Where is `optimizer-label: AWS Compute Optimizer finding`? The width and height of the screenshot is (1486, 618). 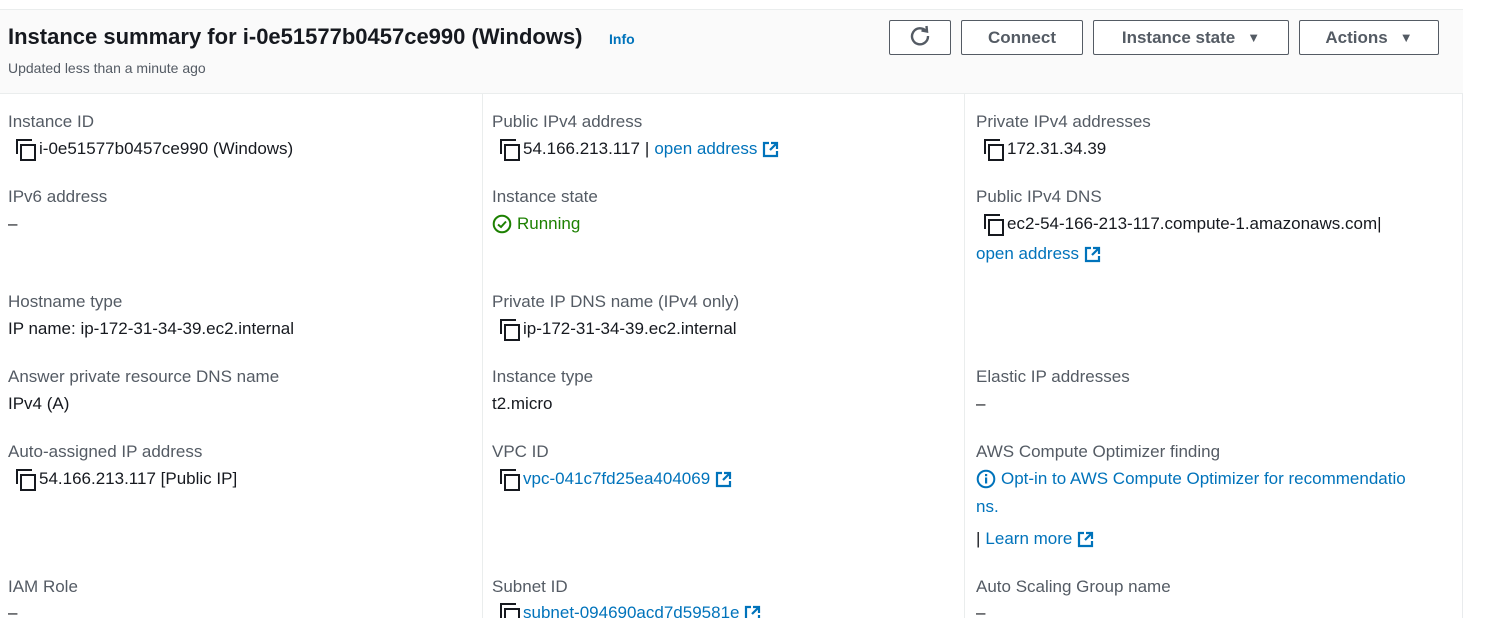
optimizer-label: AWS Compute Optimizer finding is located at coordinates (1098, 451).